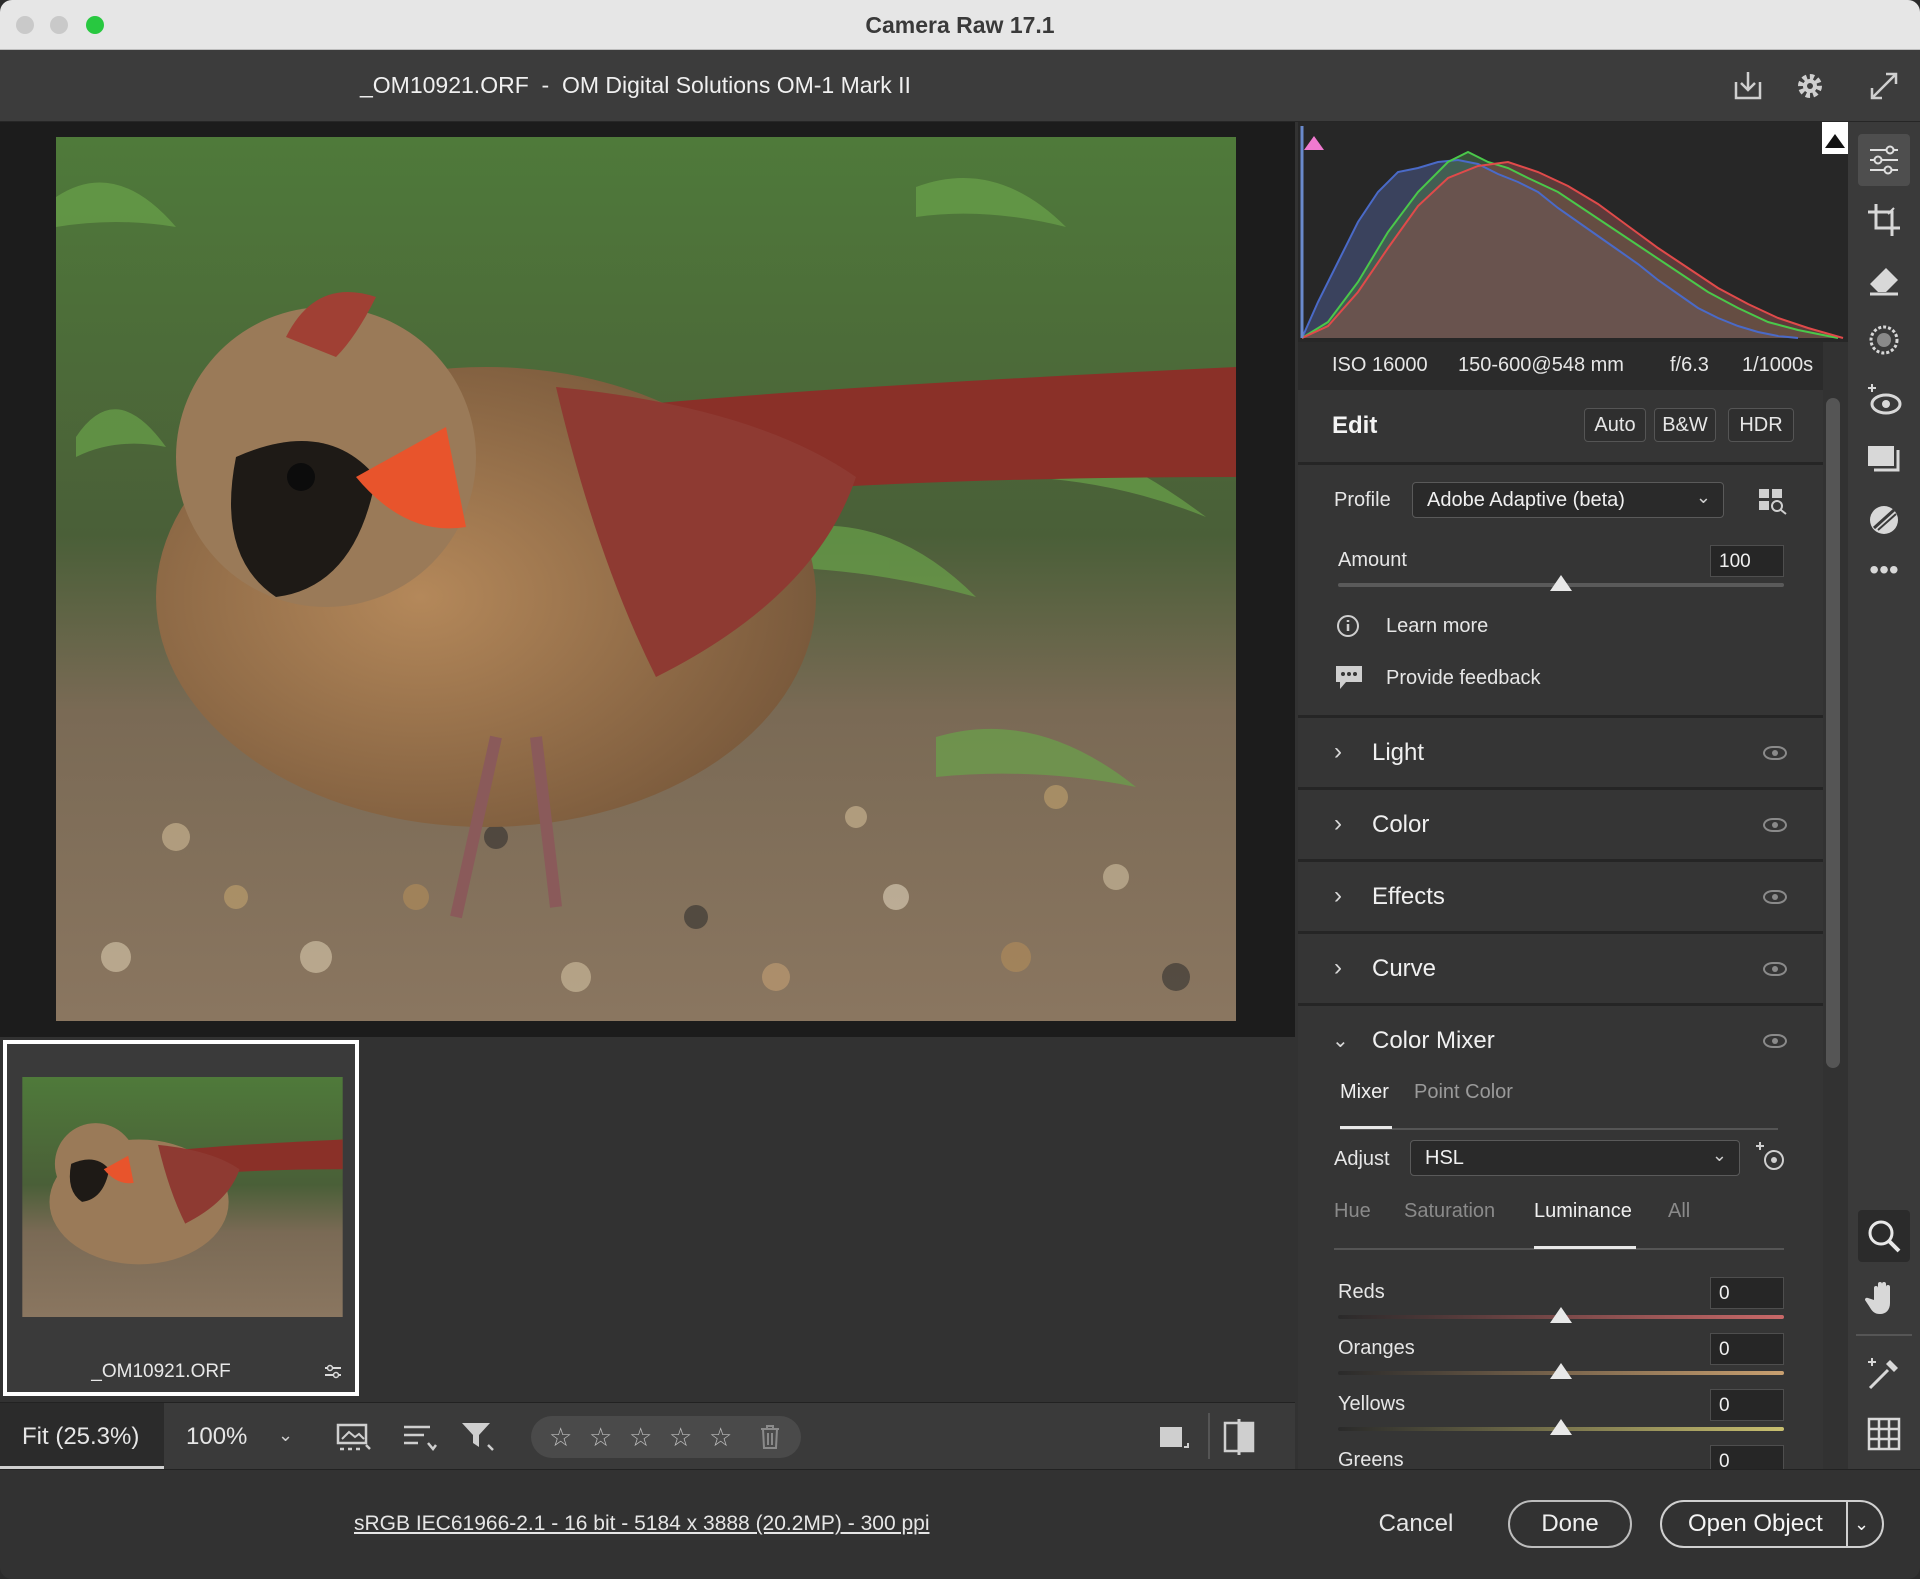 This screenshot has width=1920, height=1579. What do you see at coordinates (1560, 967) in the screenshot?
I see `curve-section: › Curve` at bounding box center [1560, 967].